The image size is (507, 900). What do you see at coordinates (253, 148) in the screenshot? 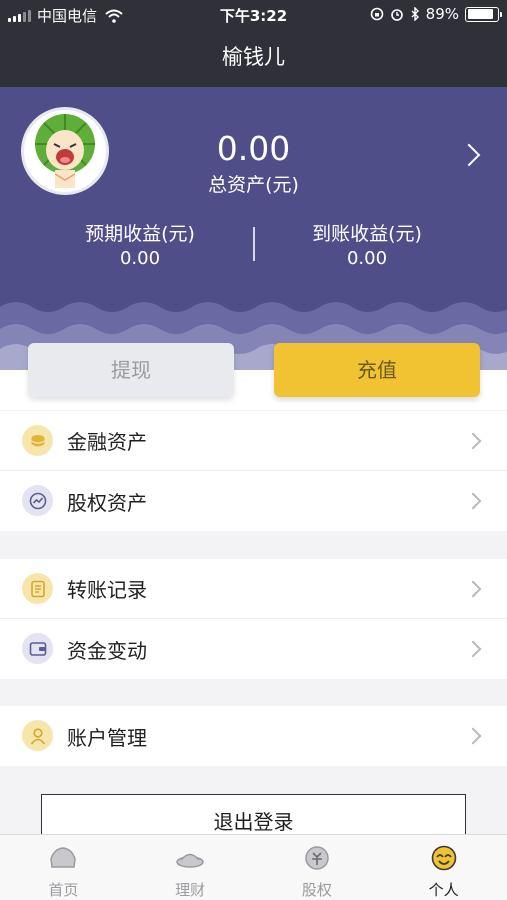
I see `total-assets-value: 0.00` at bounding box center [253, 148].